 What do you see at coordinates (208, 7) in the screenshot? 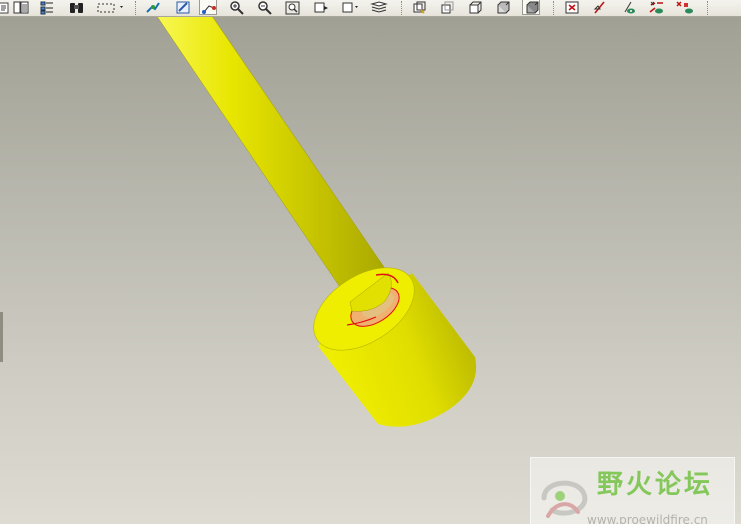
I see `orient-mode-icon` at bounding box center [208, 7].